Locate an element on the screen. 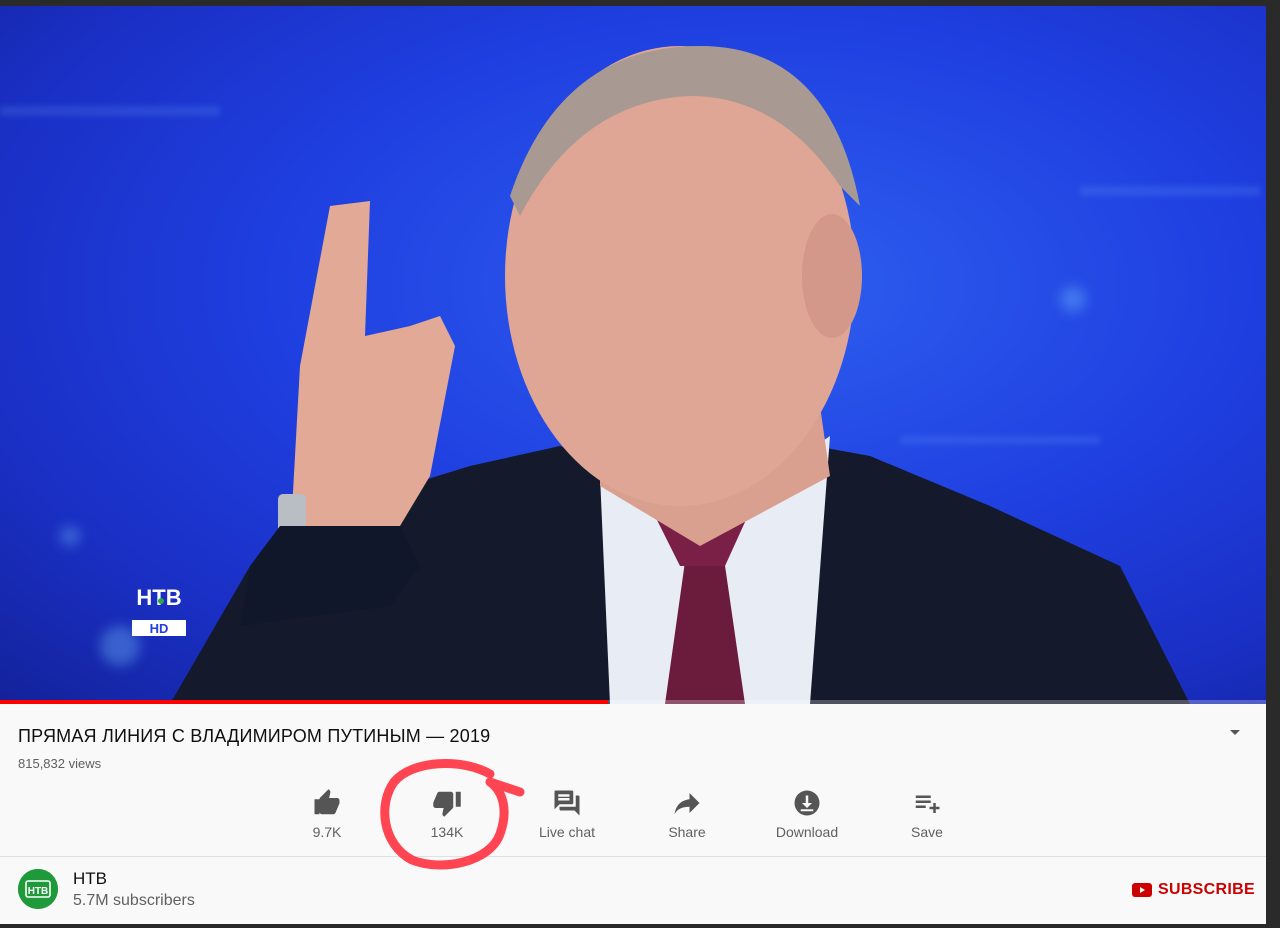  download-button: Download is located at coordinates (807, 814).